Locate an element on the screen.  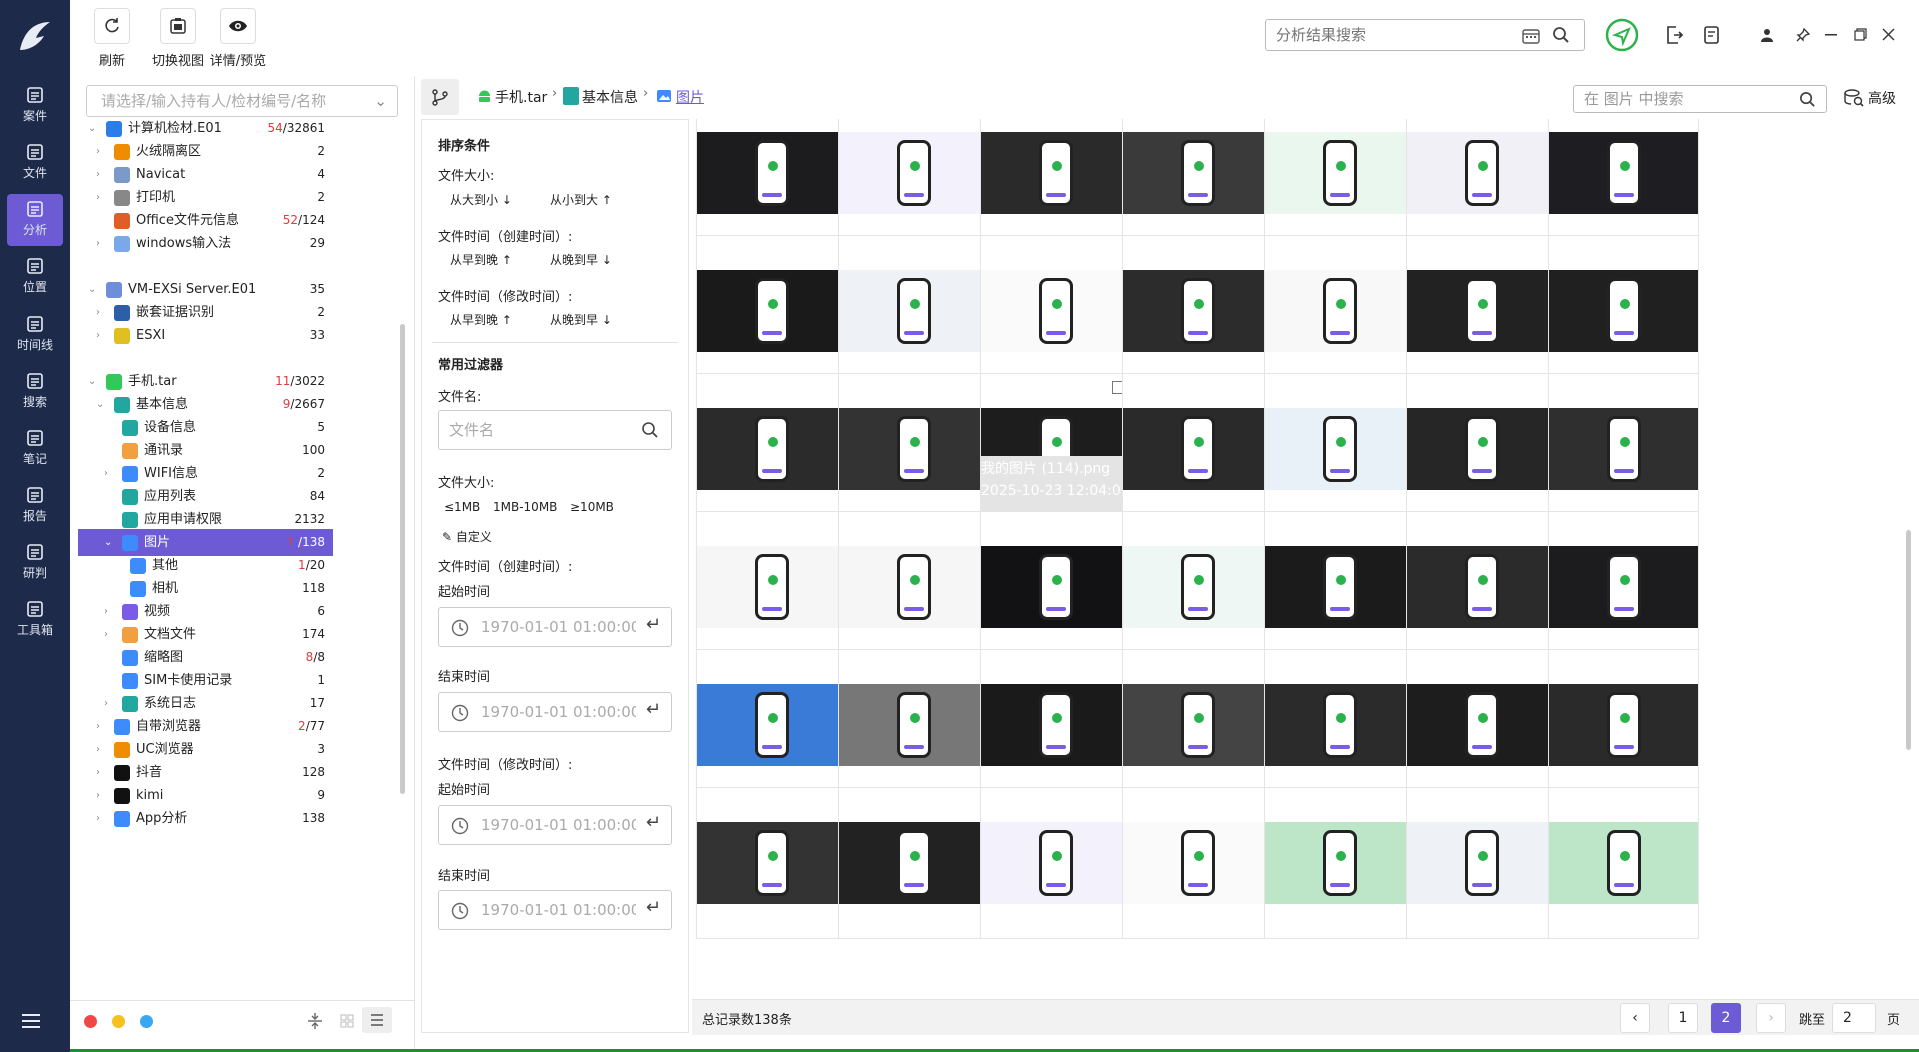
sort-ctime-desc: 从晚到早 ↓ is located at coordinates (581, 259).